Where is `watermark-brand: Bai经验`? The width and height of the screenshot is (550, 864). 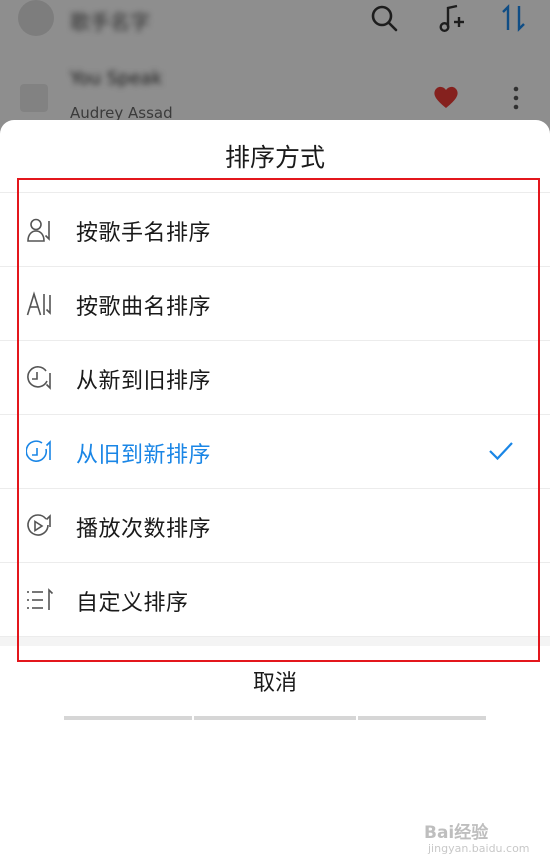
watermark-brand: Bai经验 is located at coordinates (456, 833).